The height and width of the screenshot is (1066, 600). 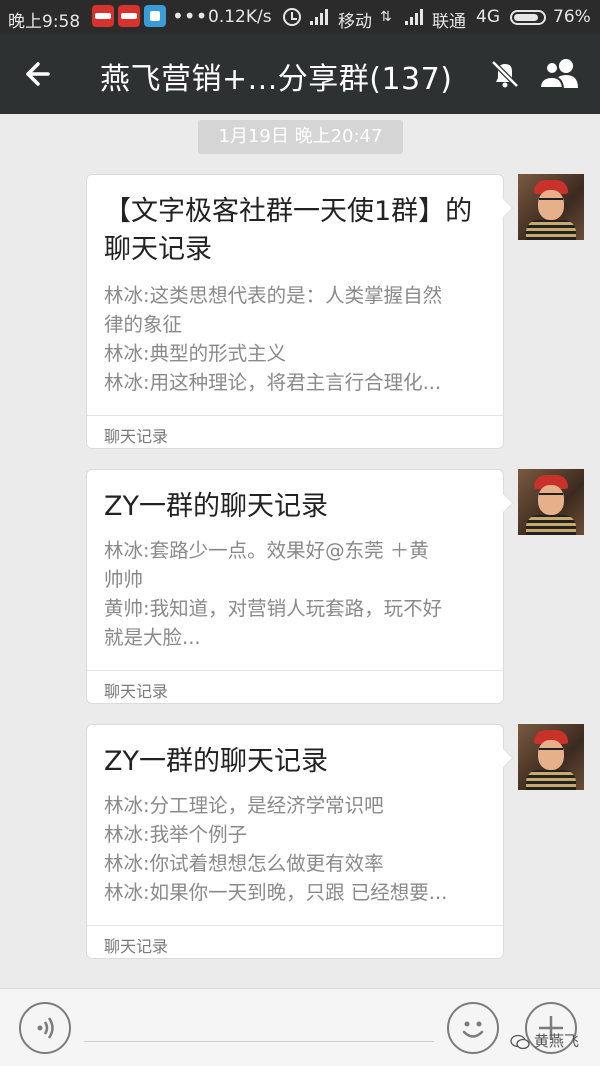 I want to click on carrier-1: 移动, so click(x=355, y=22).